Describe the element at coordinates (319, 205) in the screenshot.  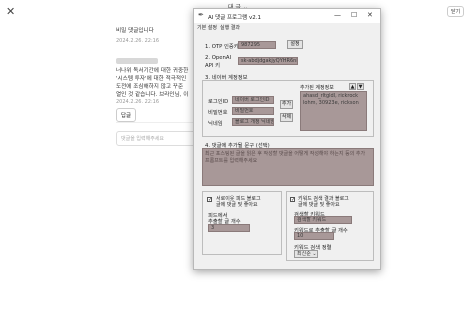
I see `keyword-checkbox-label-2: 글에 댓글 및 좋아요` at that location.